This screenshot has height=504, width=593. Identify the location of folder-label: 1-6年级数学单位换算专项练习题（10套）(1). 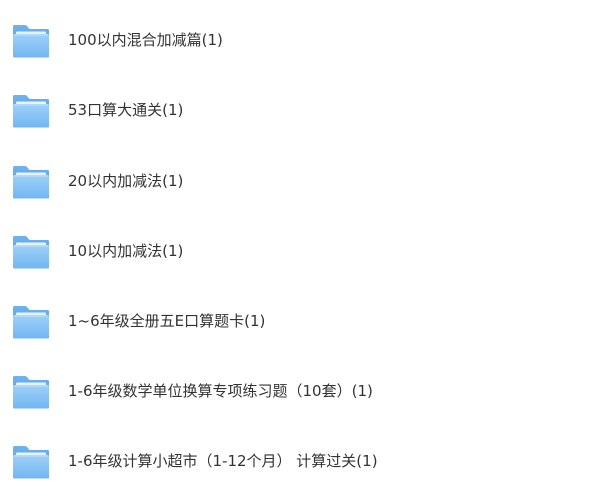
(220, 391).